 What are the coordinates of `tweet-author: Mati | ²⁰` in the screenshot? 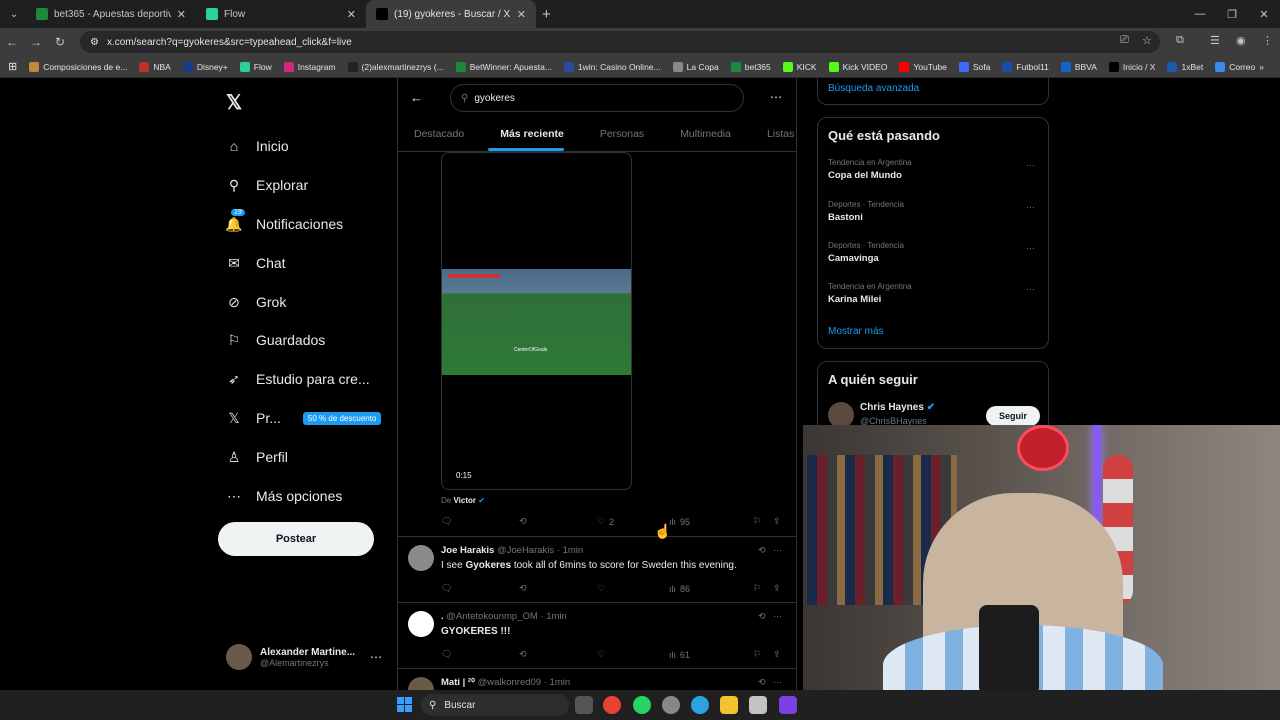 It's located at (458, 682).